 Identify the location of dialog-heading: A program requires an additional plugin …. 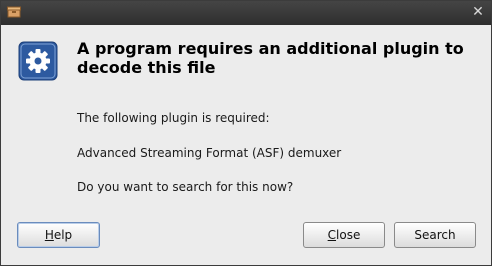
(270, 58).